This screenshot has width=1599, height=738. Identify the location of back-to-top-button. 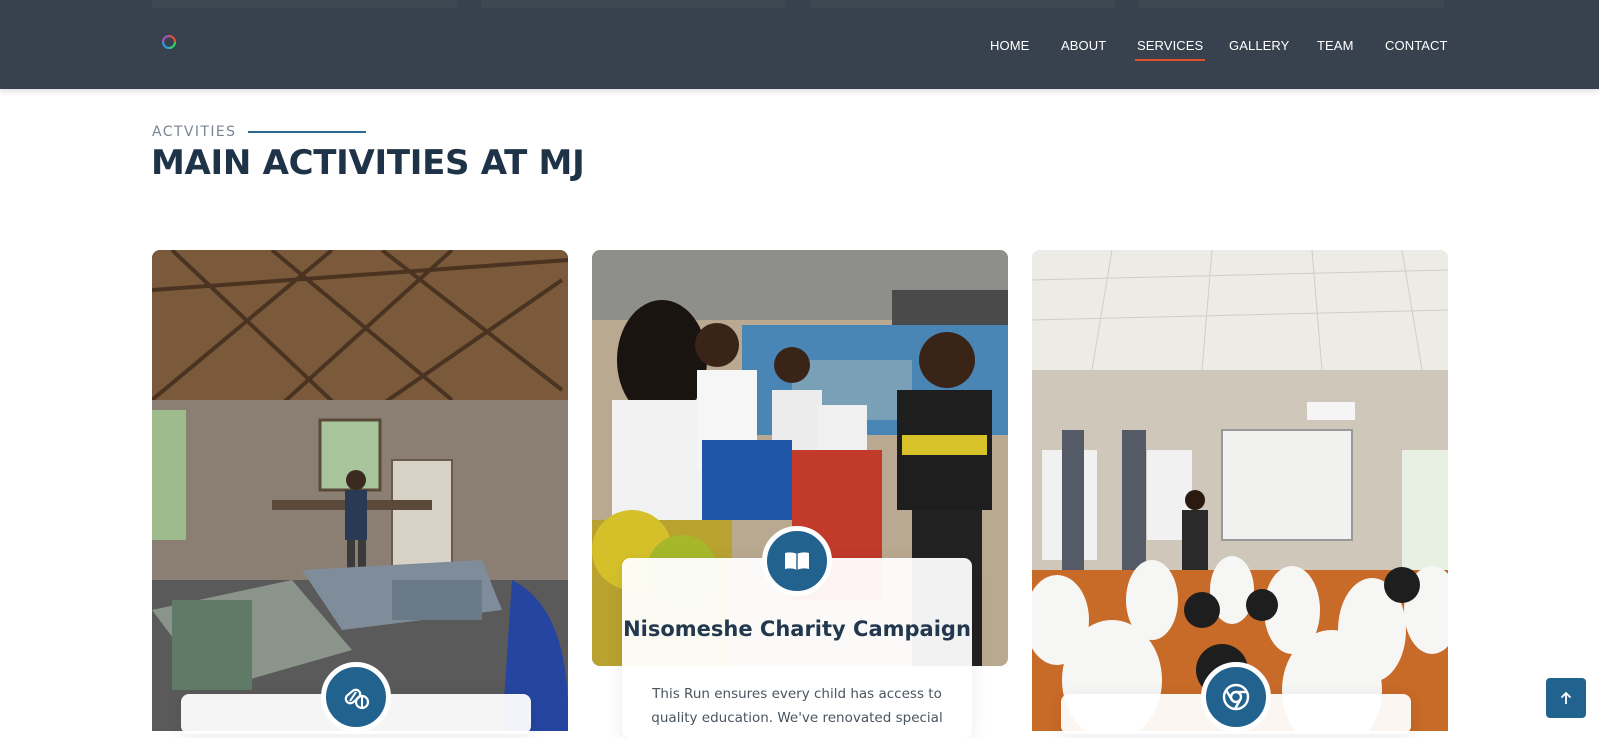
(1566, 698).